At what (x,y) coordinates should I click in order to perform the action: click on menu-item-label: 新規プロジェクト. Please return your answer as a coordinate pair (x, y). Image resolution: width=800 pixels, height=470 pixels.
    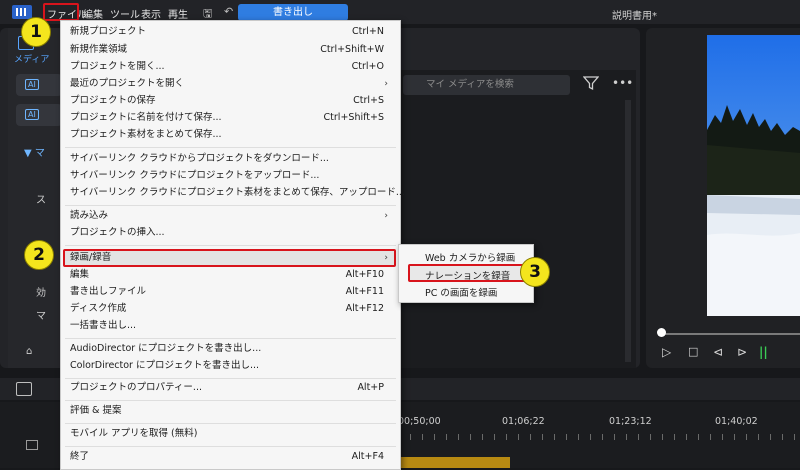
    Looking at the image, I should click on (108, 31).